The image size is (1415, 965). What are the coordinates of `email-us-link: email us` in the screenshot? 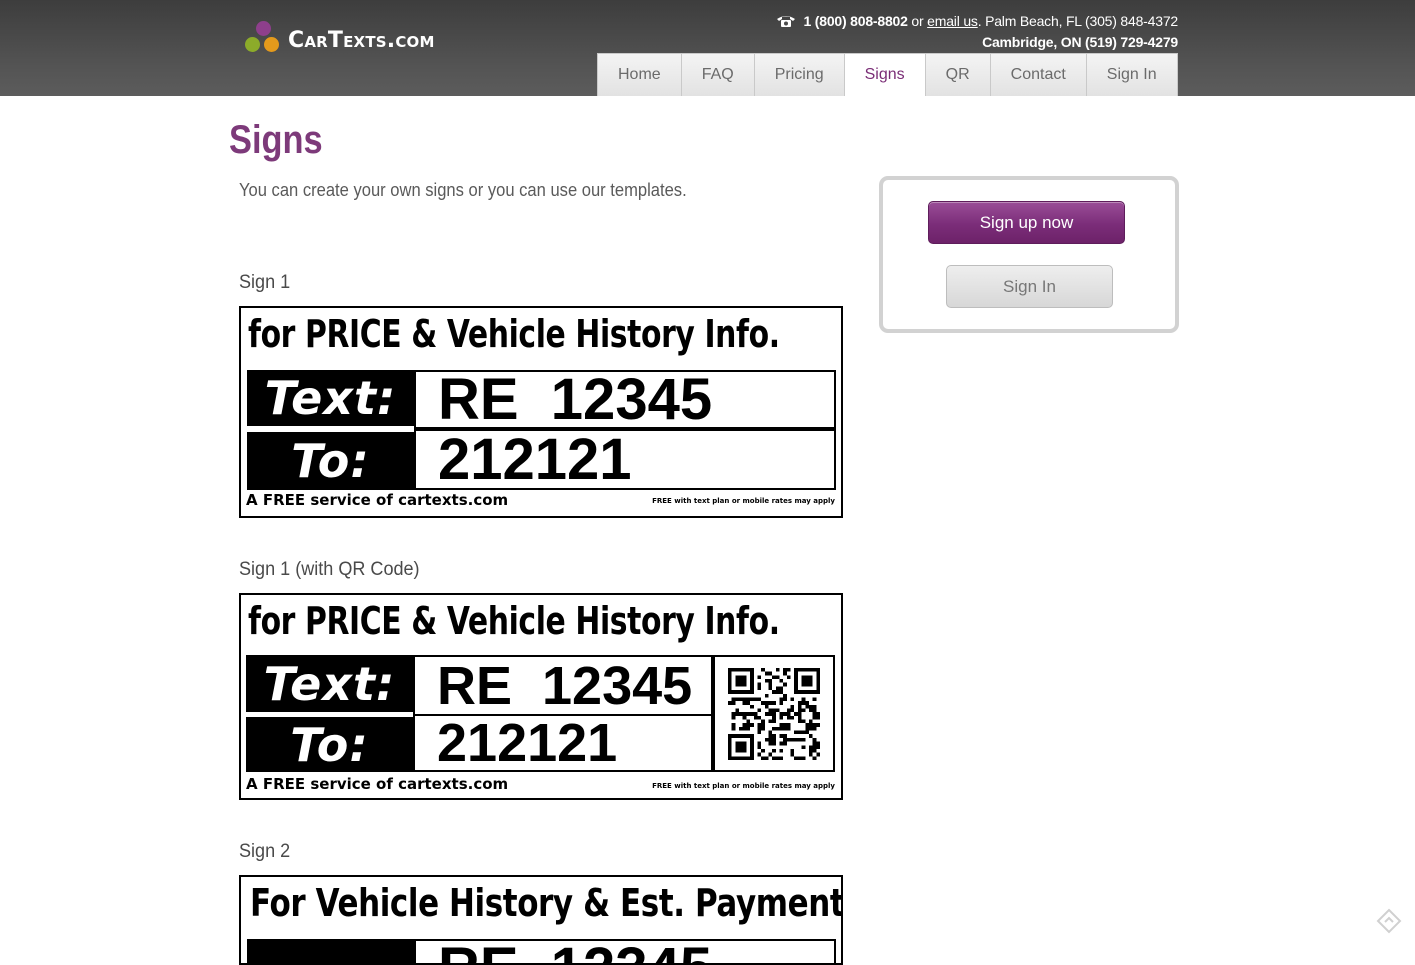 It's located at (952, 21).